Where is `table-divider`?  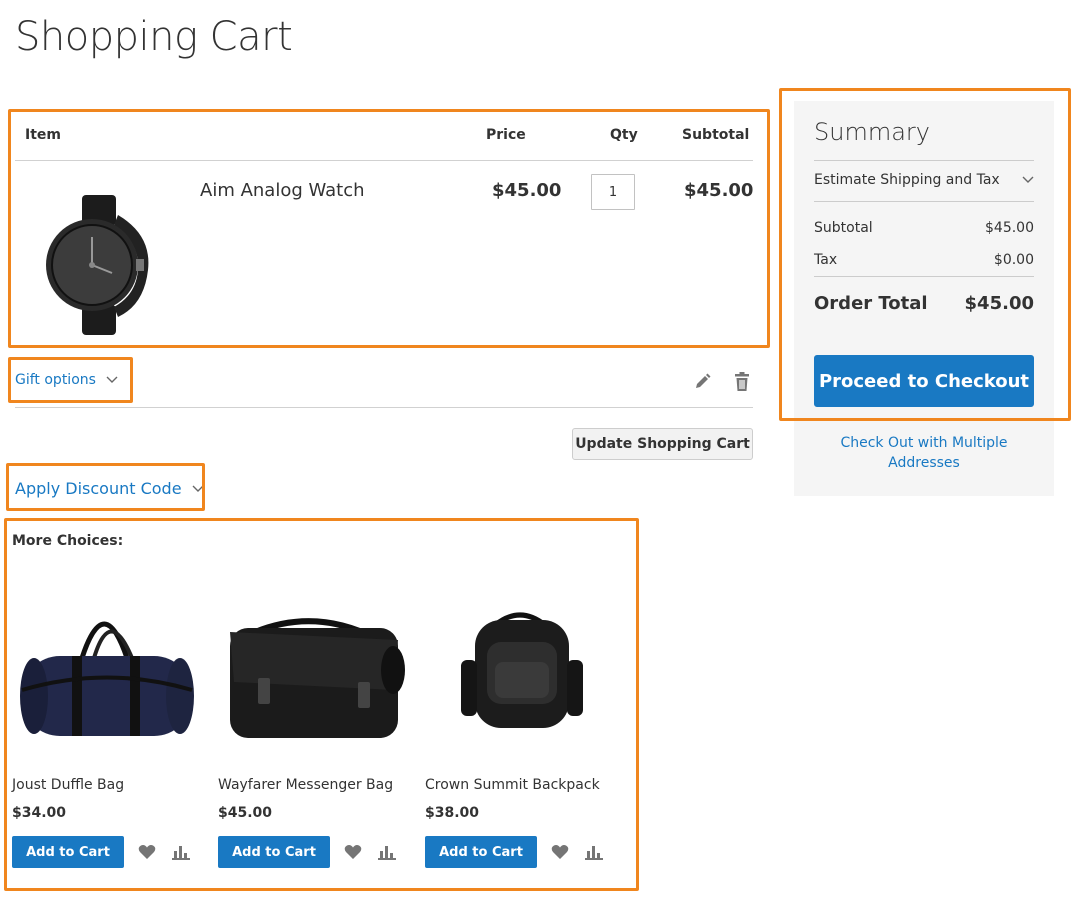 table-divider is located at coordinates (384, 160).